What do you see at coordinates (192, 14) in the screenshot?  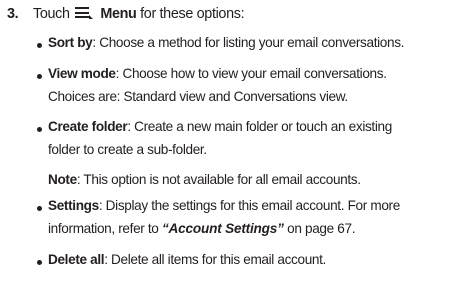 I see `step-rest-text: for these options:` at bounding box center [192, 14].